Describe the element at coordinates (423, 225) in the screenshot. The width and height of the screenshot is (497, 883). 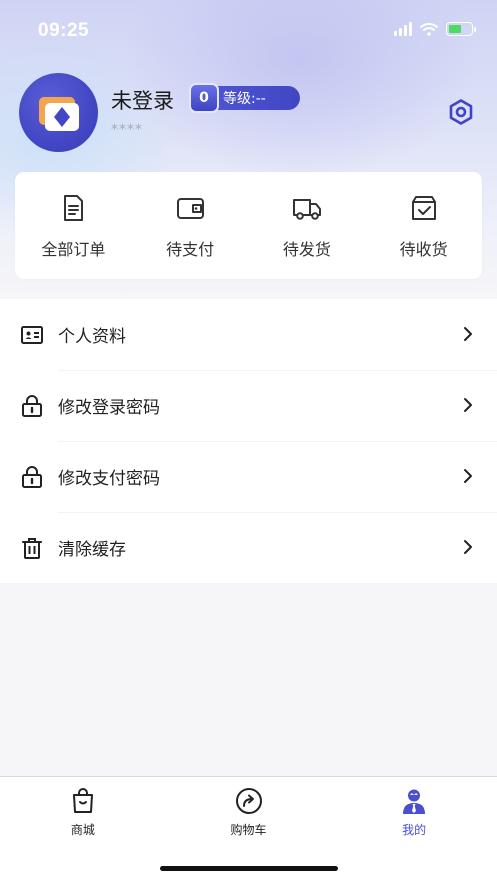
I see `order-pending-receipt-button: 待收货` at that location.